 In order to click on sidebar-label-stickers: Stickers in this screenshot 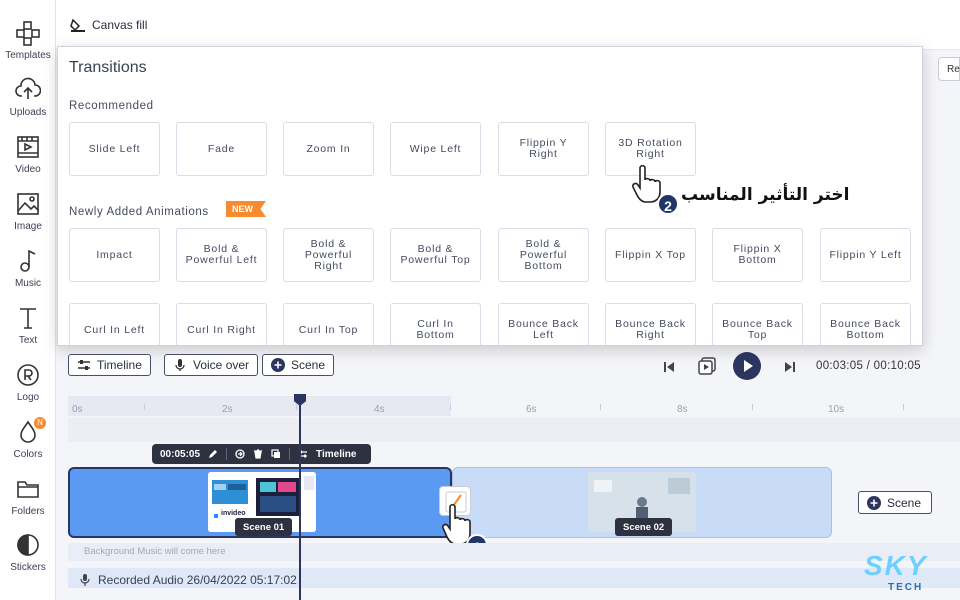, I will do `click(28, 567)`.